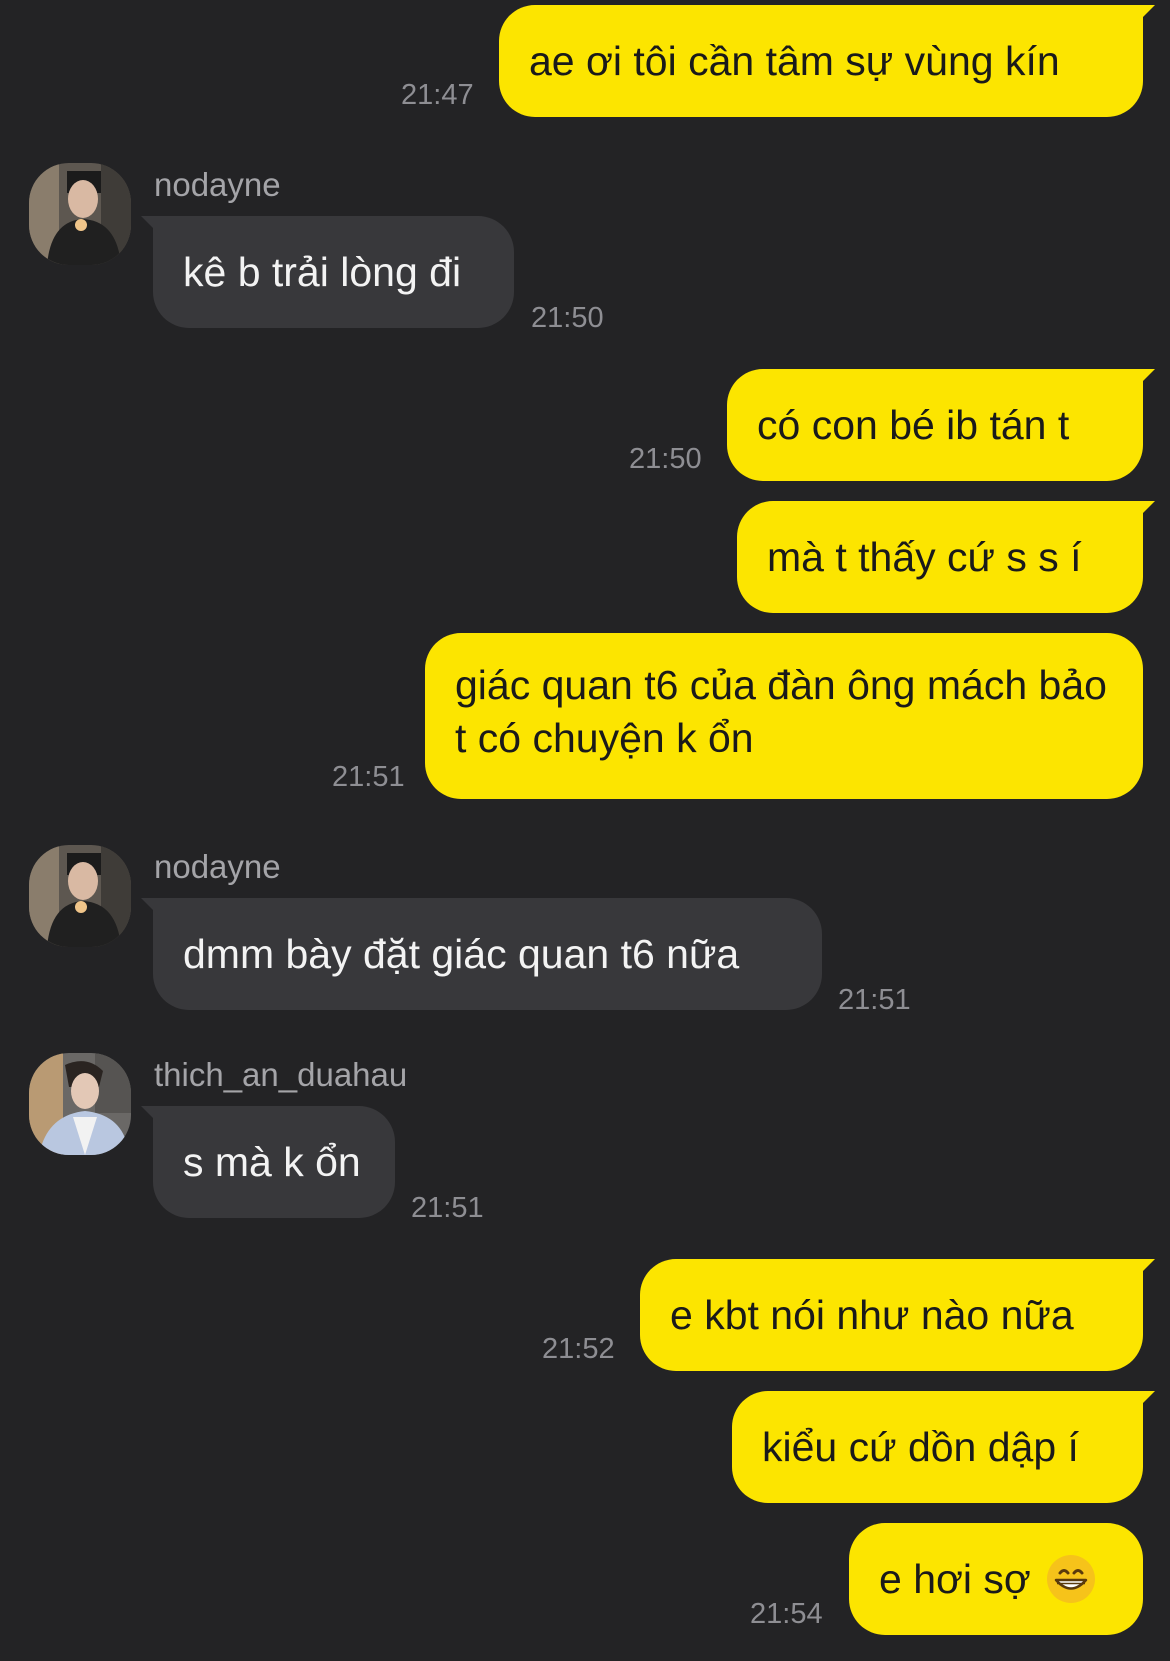 This screenshot has height=1661, width=1170. Describe the element at coordinates (955, 1578) in the screenshot. I see `message-text: e hơi sợ` at that location.